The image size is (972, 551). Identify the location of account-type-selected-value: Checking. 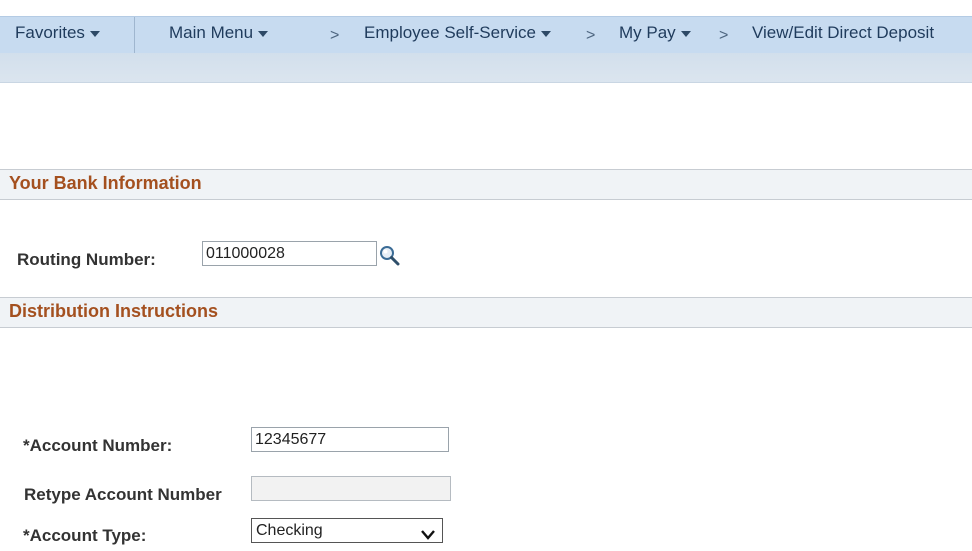
(289, 530).